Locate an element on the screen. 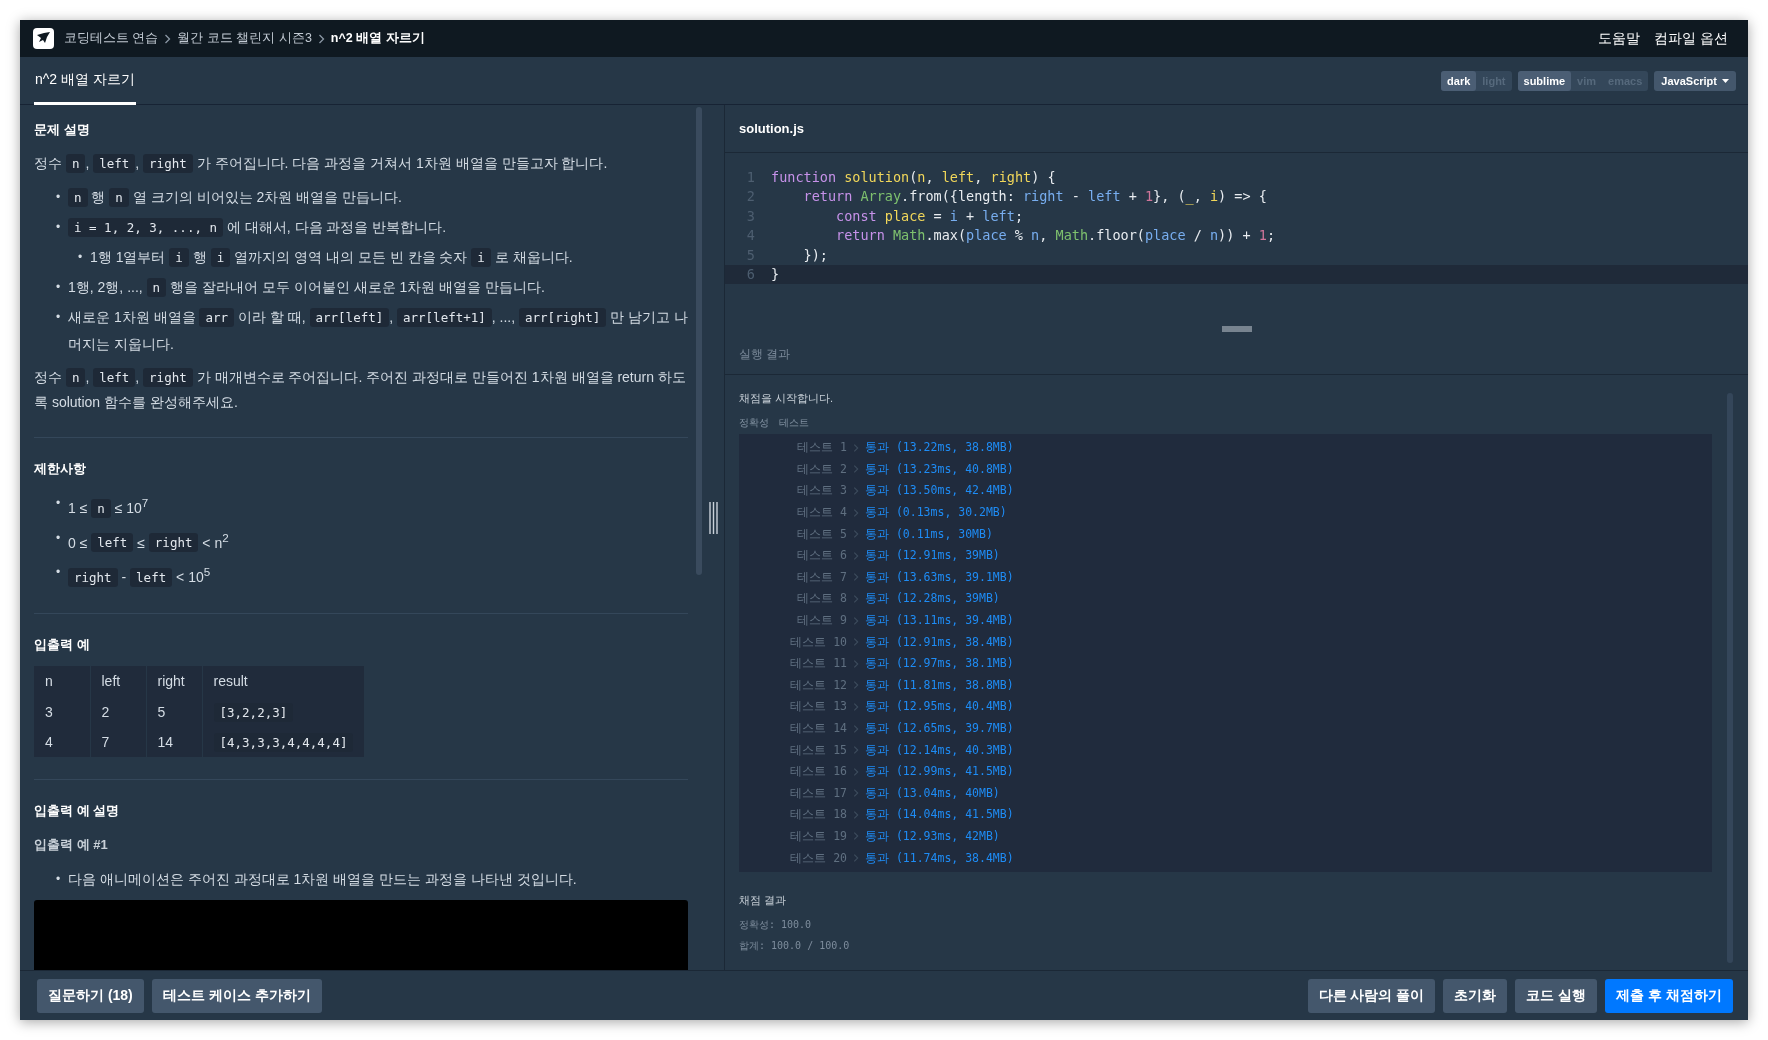 The height and width of the screenshot is (1040, 1768). test-result: 통과 (13.23ms, 40.8MB) is located at coordinates (939, 469).